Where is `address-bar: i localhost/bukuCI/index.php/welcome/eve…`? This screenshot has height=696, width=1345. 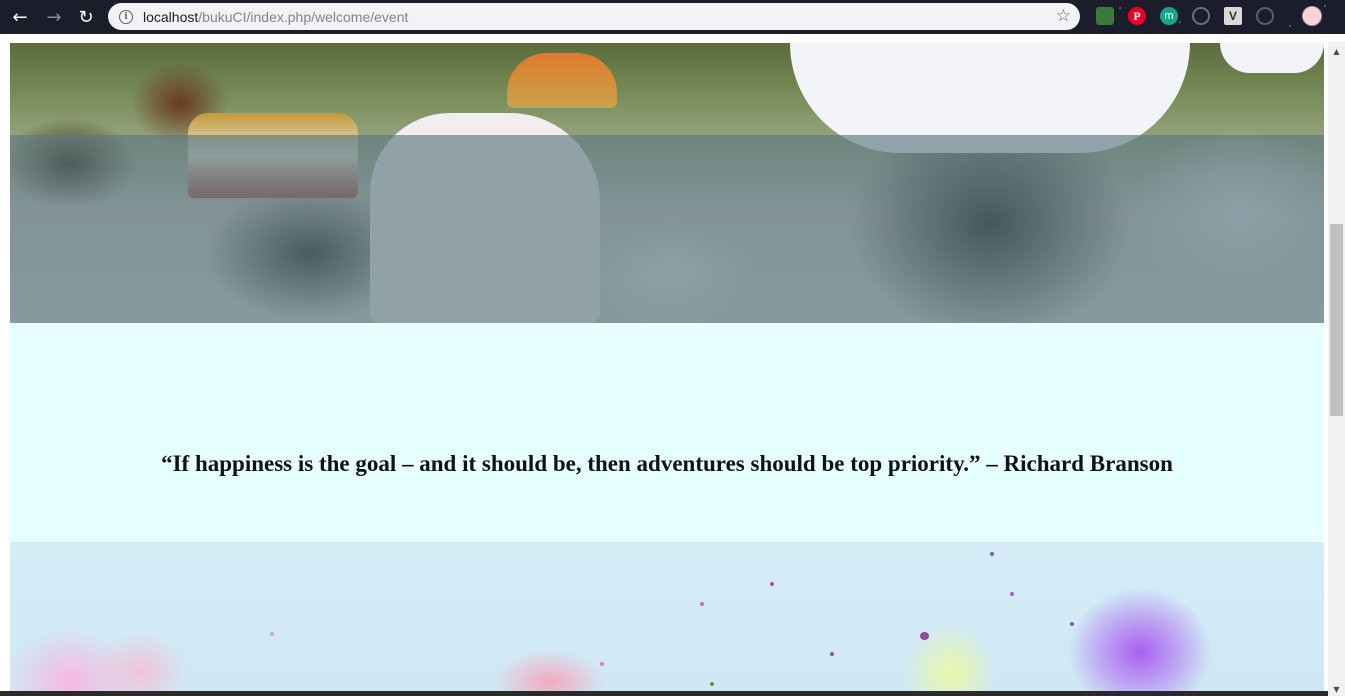
address-bar: i localhost/bukuCI/index.php/welcome/eve… is located at coordinates (594, 16).